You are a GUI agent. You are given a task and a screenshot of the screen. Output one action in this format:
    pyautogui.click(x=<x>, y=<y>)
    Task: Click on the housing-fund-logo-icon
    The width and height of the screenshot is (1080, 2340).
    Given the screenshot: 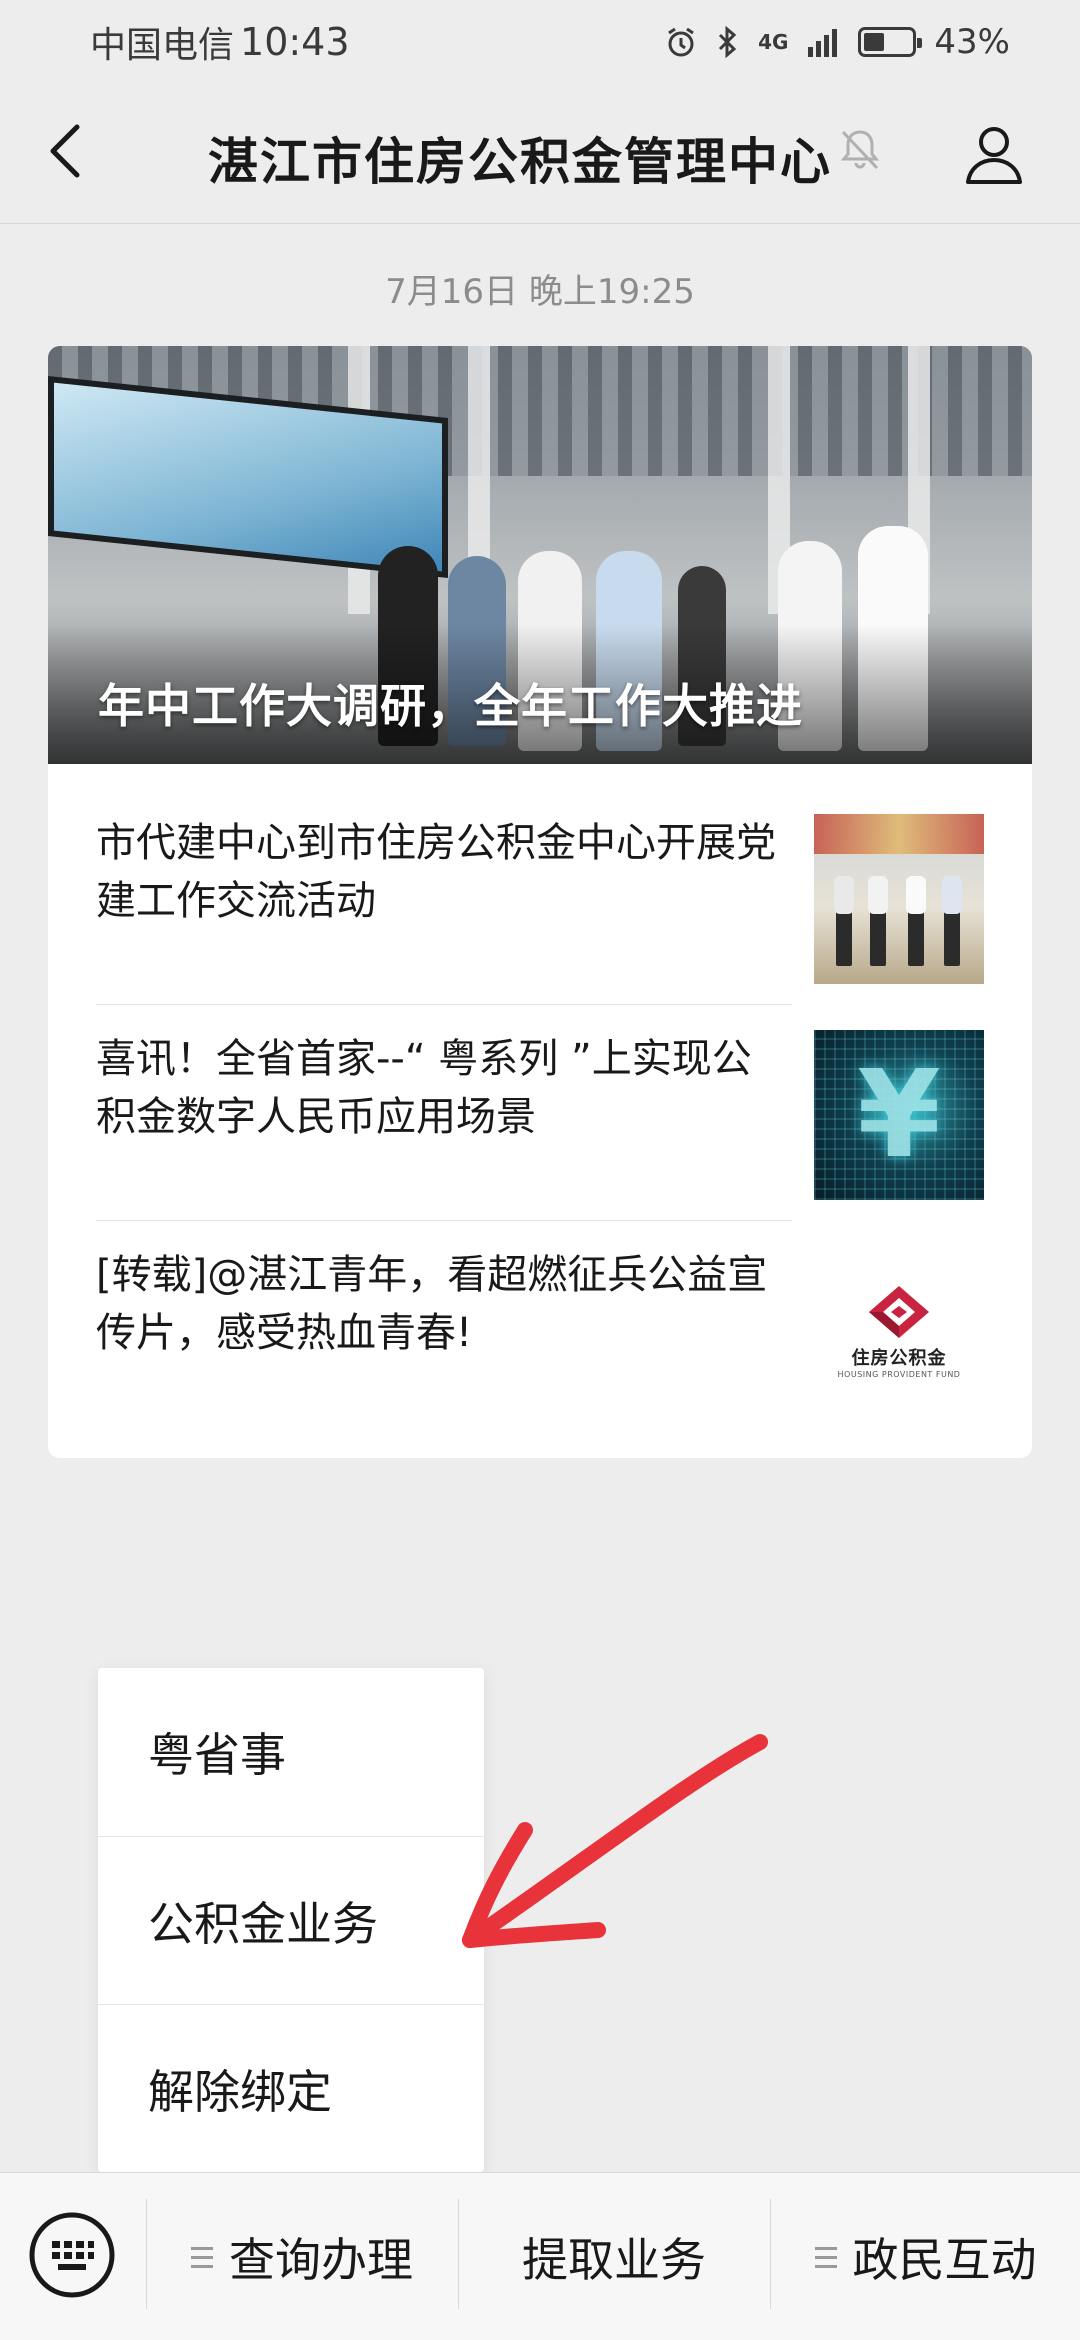 What is the action you would take?
    pyautogui.click(x=899, y=1311)
    